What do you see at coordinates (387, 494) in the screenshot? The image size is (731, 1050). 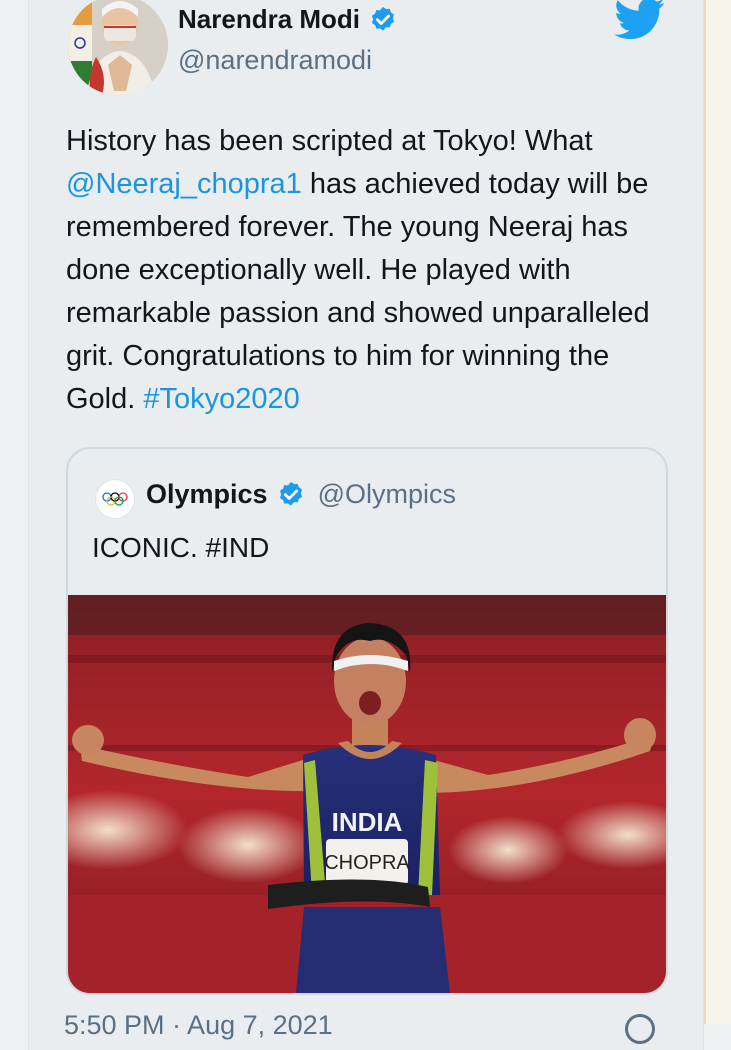 I see `quoted-author-handle: @Olympics` at bounding box center [387, 494].